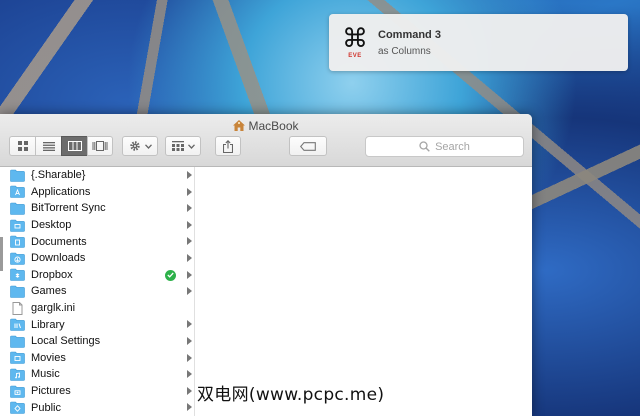 This screenshot has height=416, width=640. I want to click on tags-button, so click(308, 146).